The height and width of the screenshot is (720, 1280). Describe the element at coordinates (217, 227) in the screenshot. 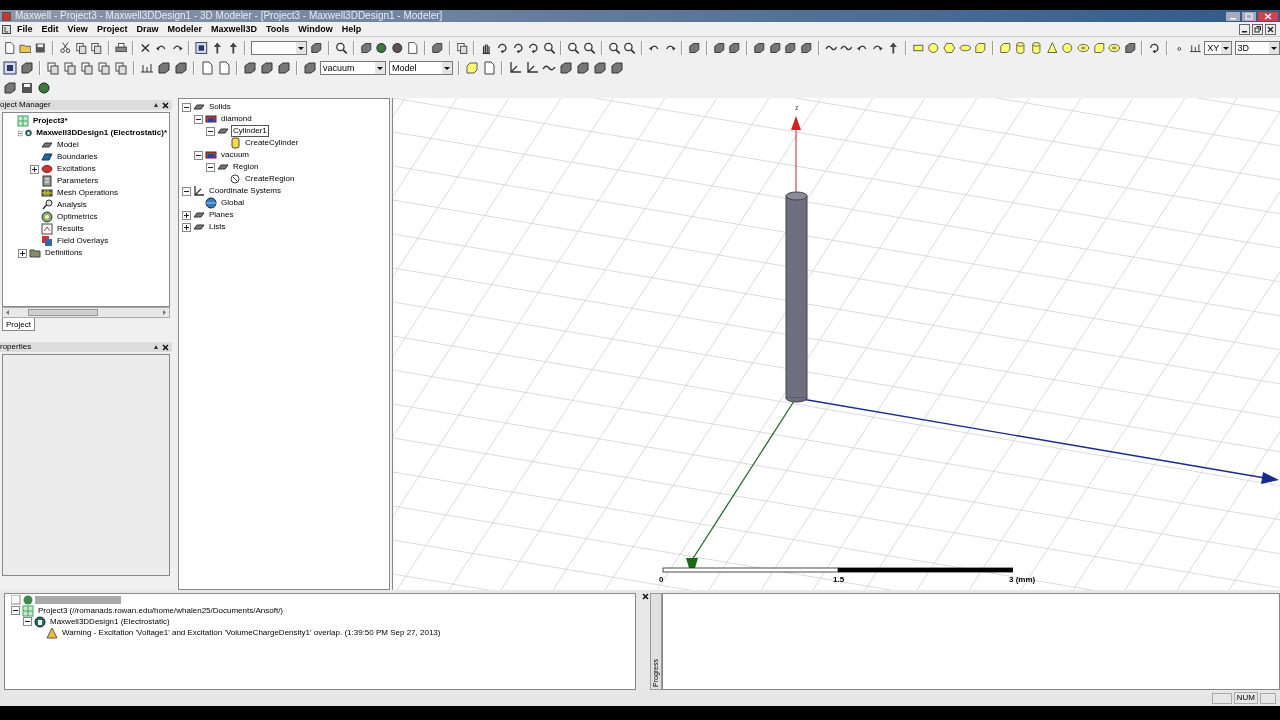

I see `tree-item: Lists` at that location.